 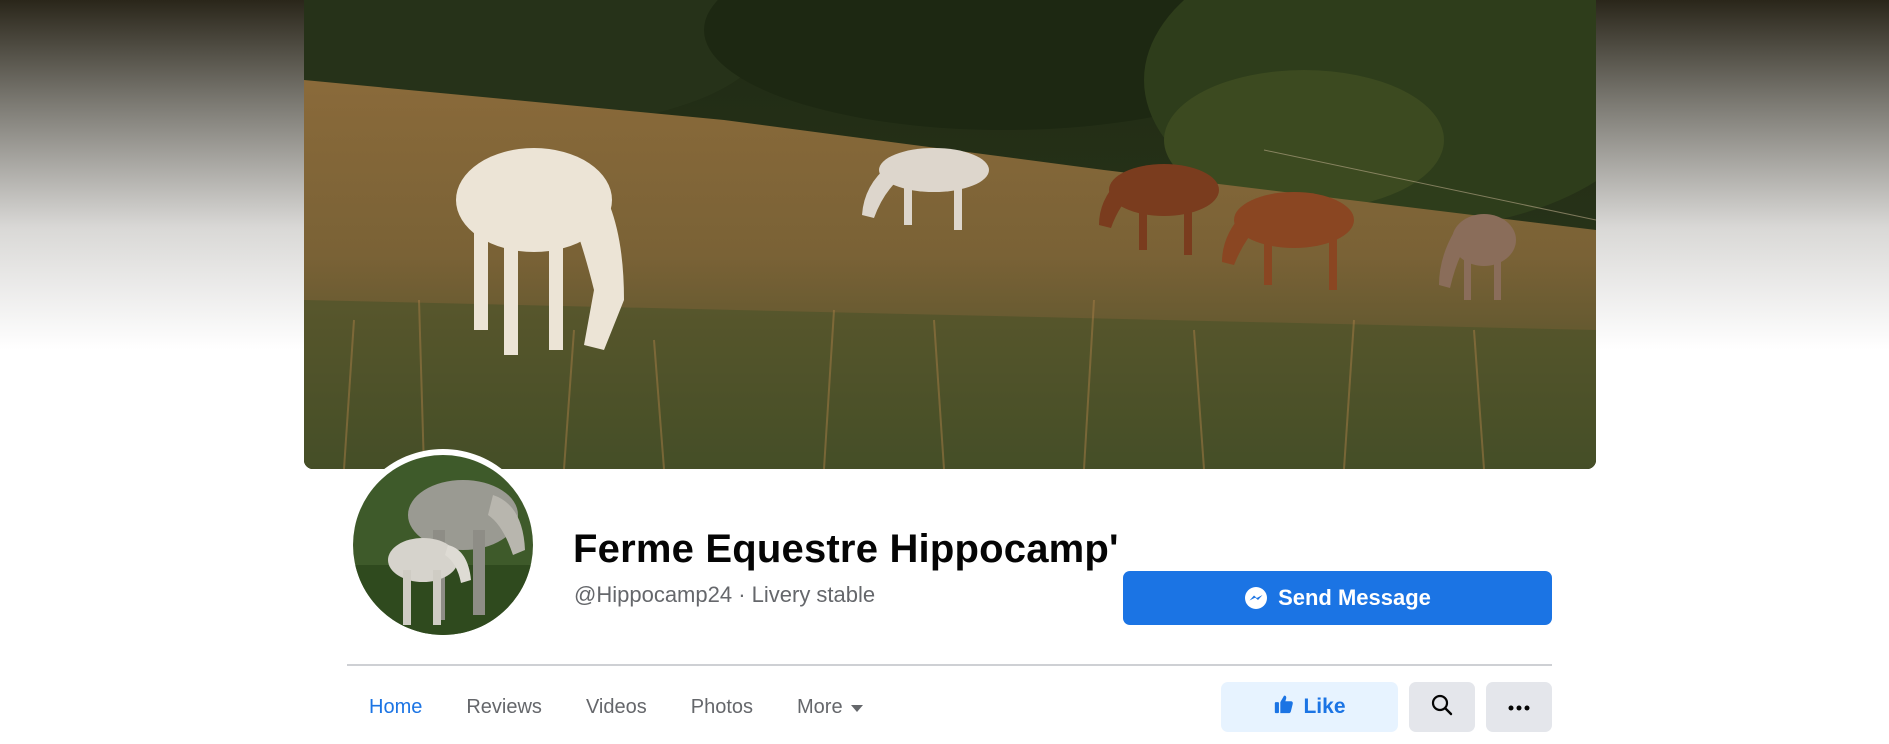 I want to click on tab-more-label: More, so click(x=820, y=706).